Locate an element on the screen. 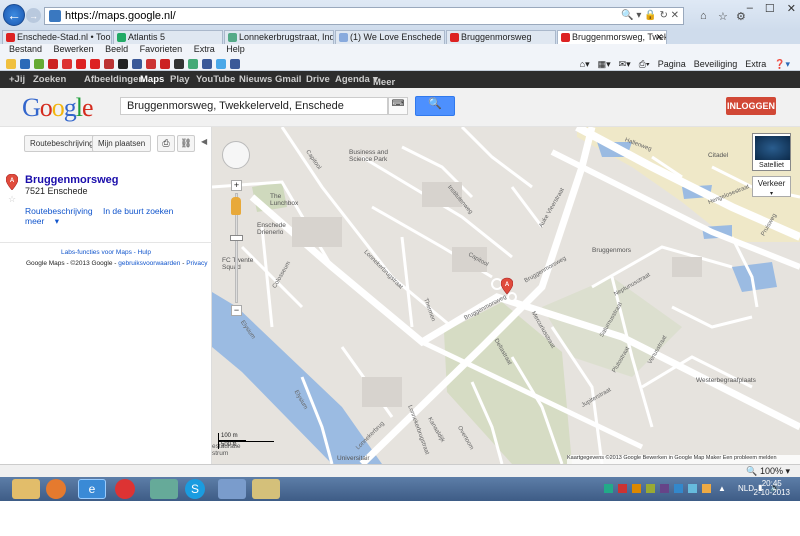  label-drienerlo: Enschede Drienerlo is located at coordinates (271, 229).